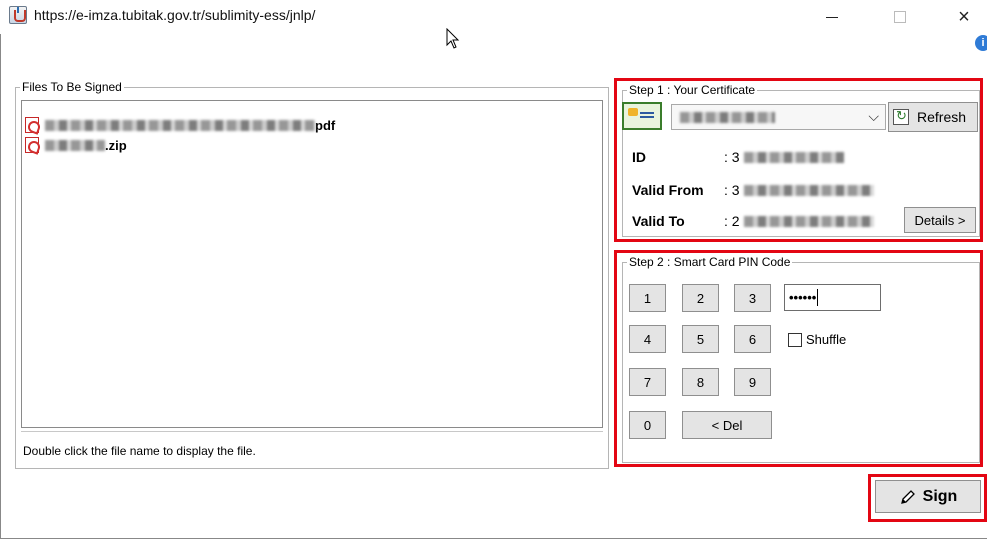 The image size is (987, 539). What do you see at coordinates (907, 496) in the screenshot?
I see `pencil-icon` at bounding box center [907, 496].